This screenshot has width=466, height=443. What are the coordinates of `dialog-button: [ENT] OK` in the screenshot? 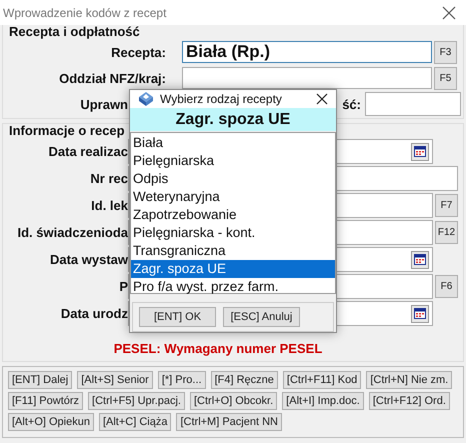 It's located at (177, 317).